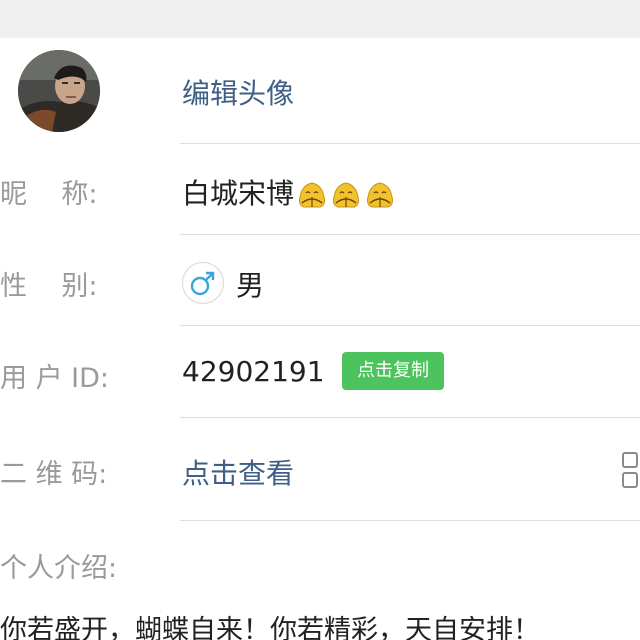 The width and height of the screenshot is (640, 640). What do you see at coordinates (59, 568) in the screenshot?
I see `intro-label: 个人介绍:` at bounding box center [59, 568].